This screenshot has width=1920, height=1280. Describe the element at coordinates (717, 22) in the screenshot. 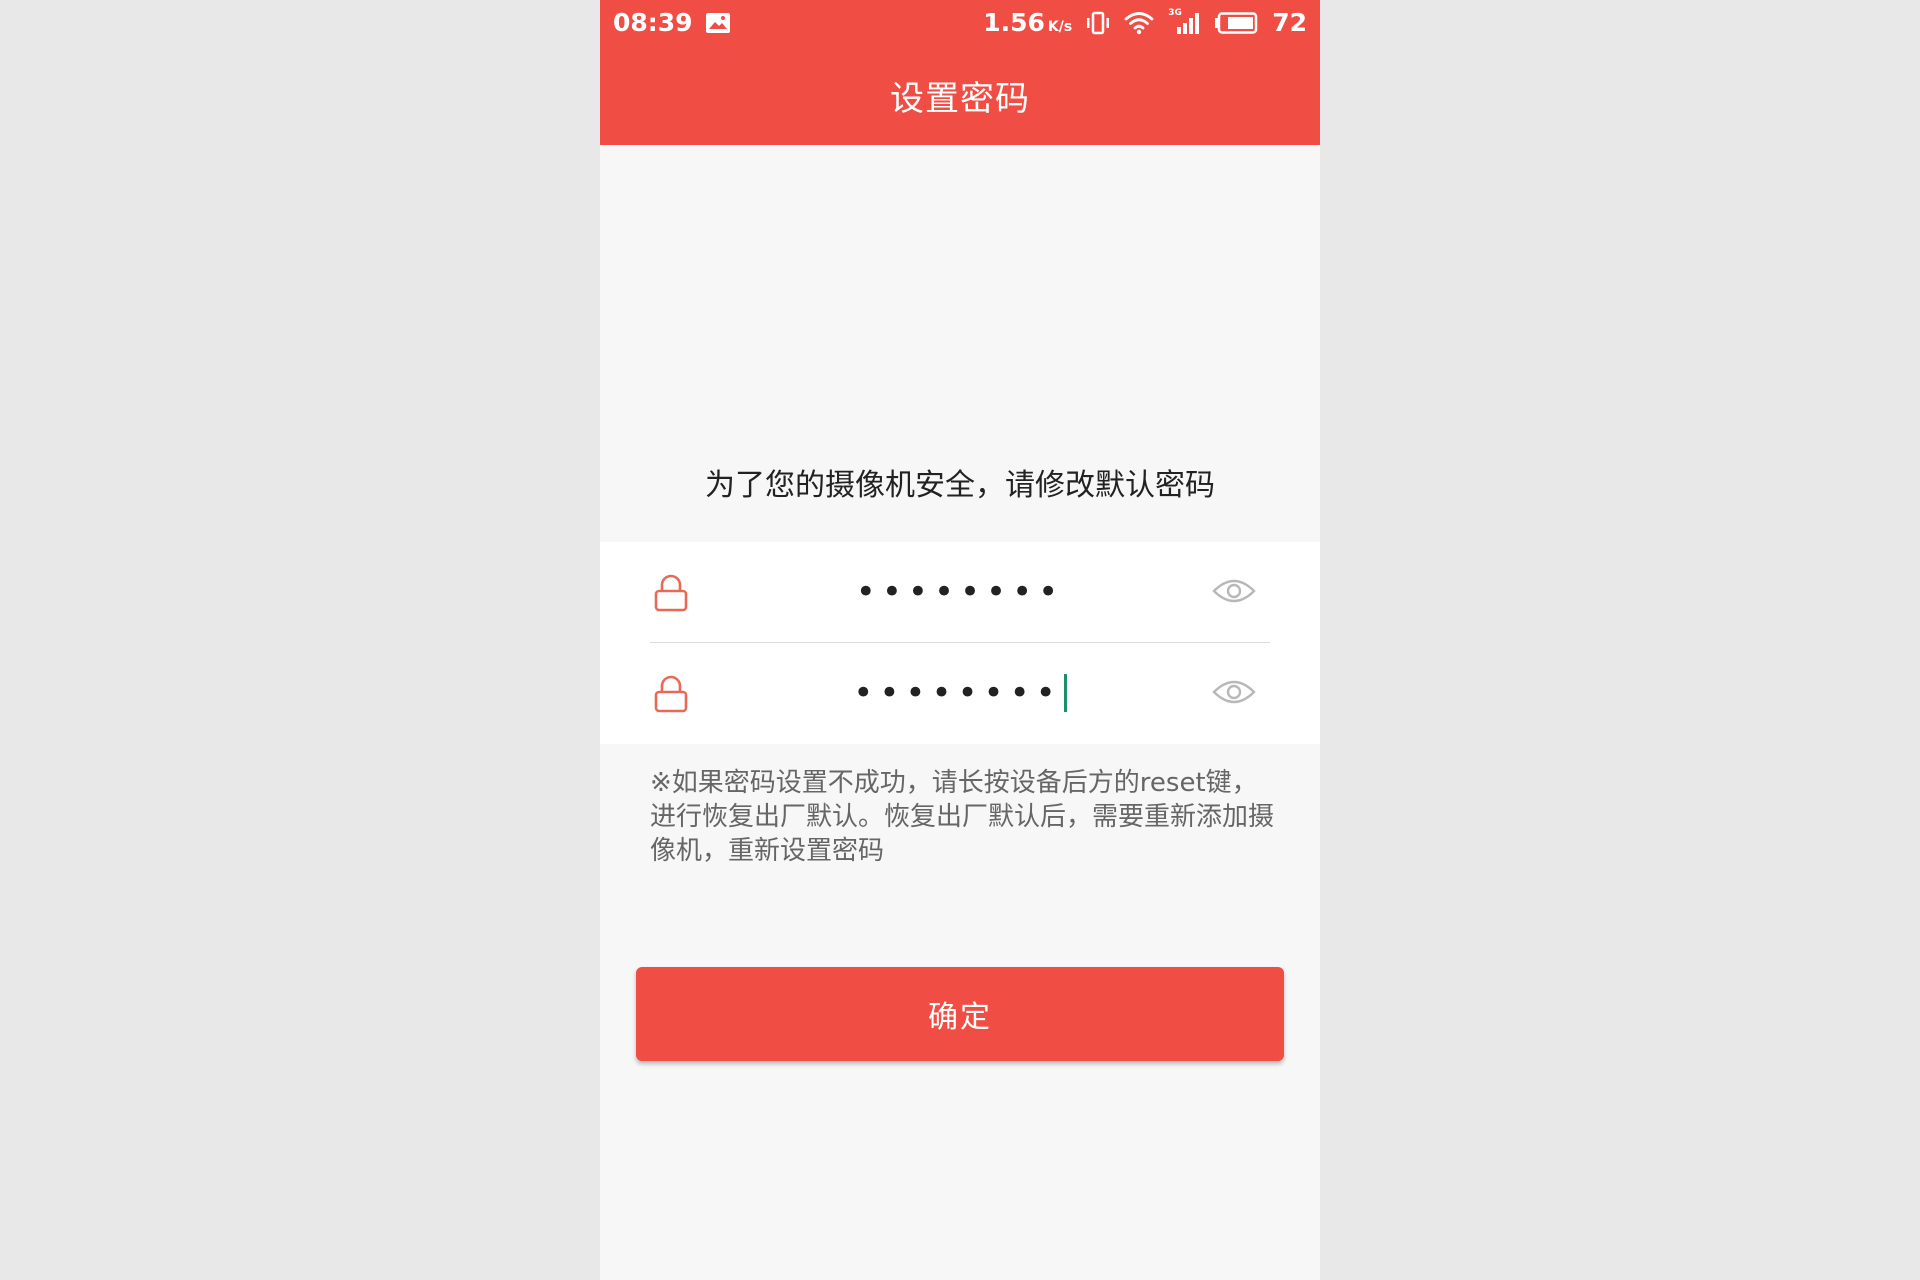

I see `image-notification-icon` at that location.